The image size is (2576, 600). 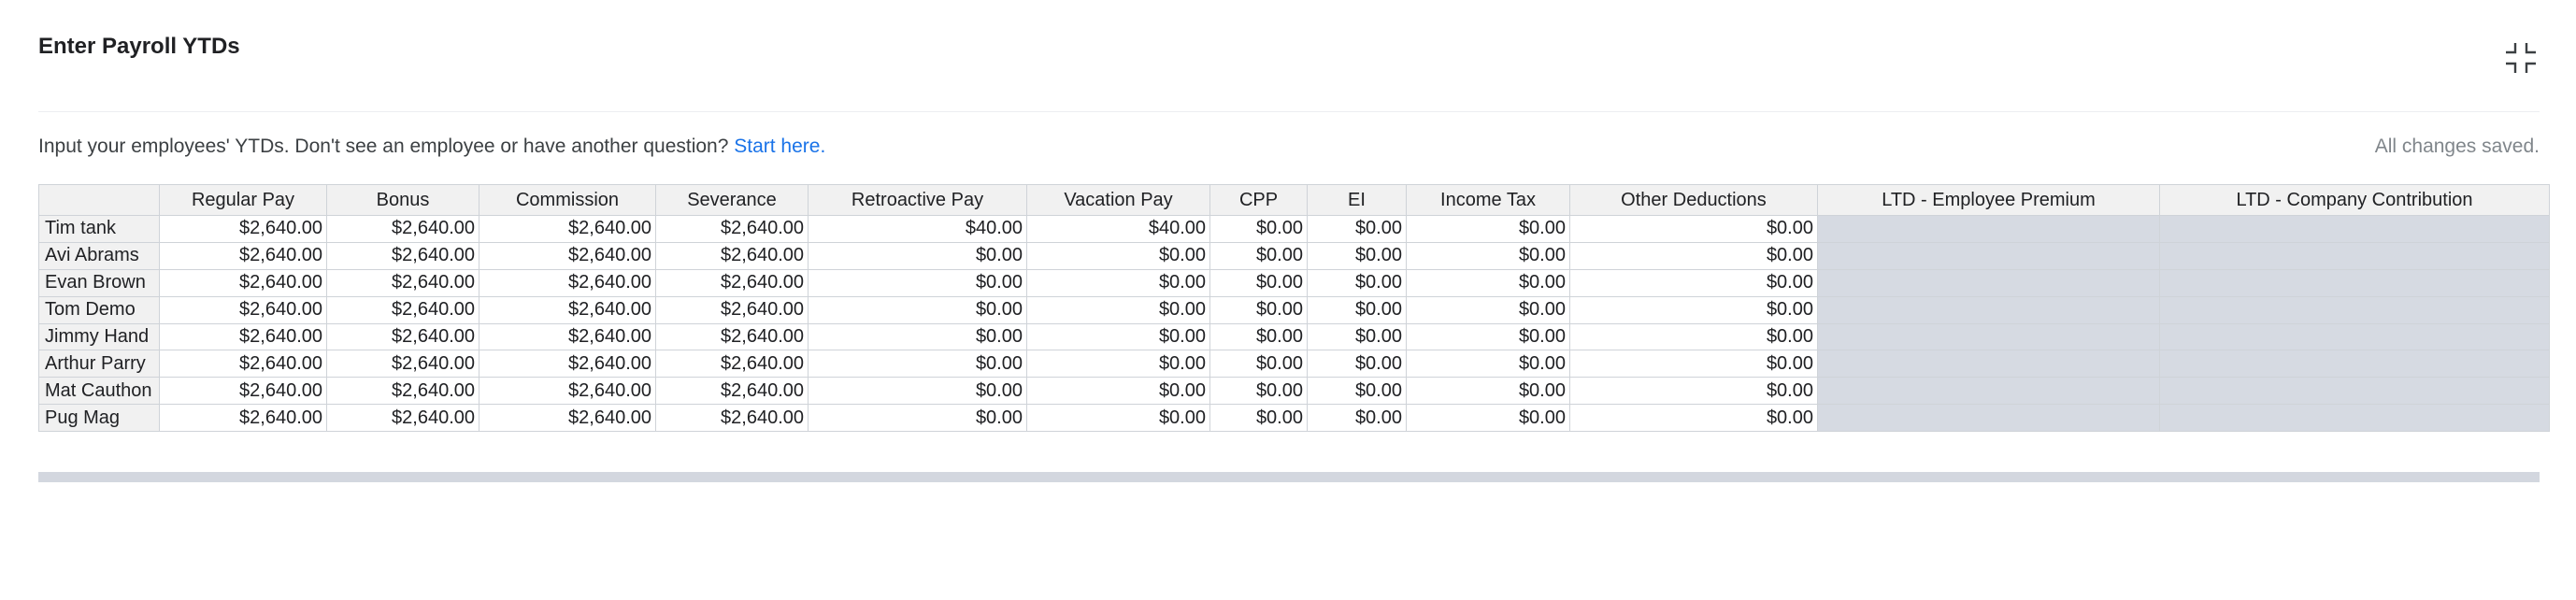 What do you see at coordinates (732, 200) in the screenshot?
I see `column-header-severance: Severance` at bounding box center [732, 200].